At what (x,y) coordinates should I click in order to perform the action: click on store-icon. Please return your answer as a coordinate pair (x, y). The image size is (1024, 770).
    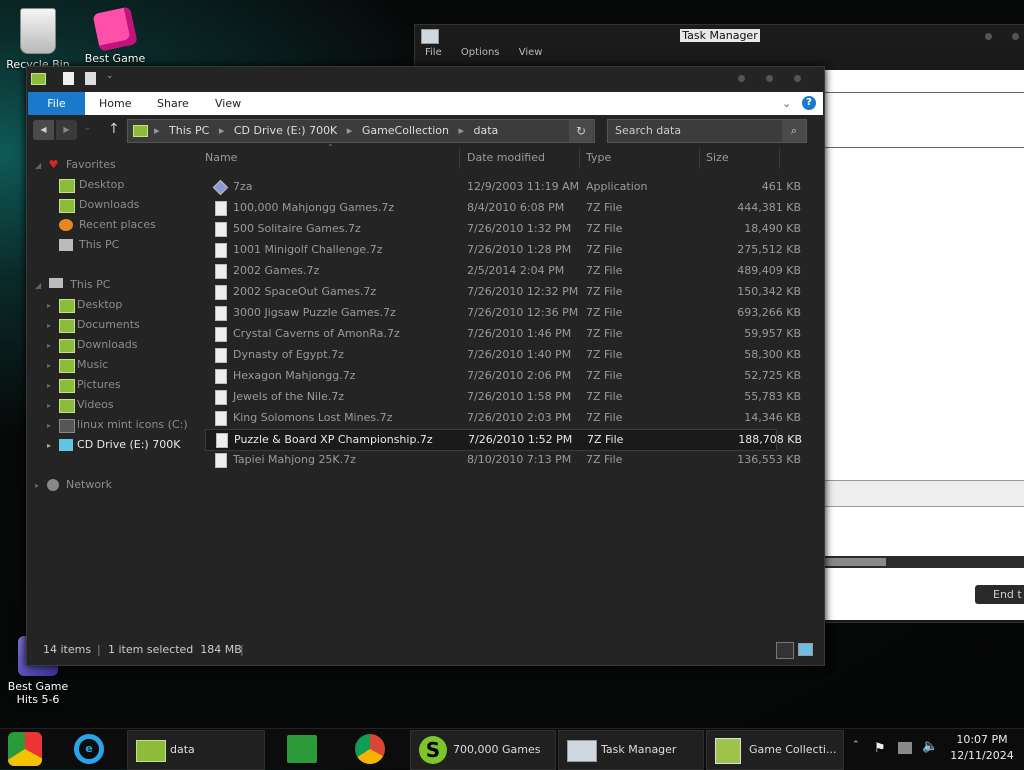
    Looking at the image, I should click on (302, 749).